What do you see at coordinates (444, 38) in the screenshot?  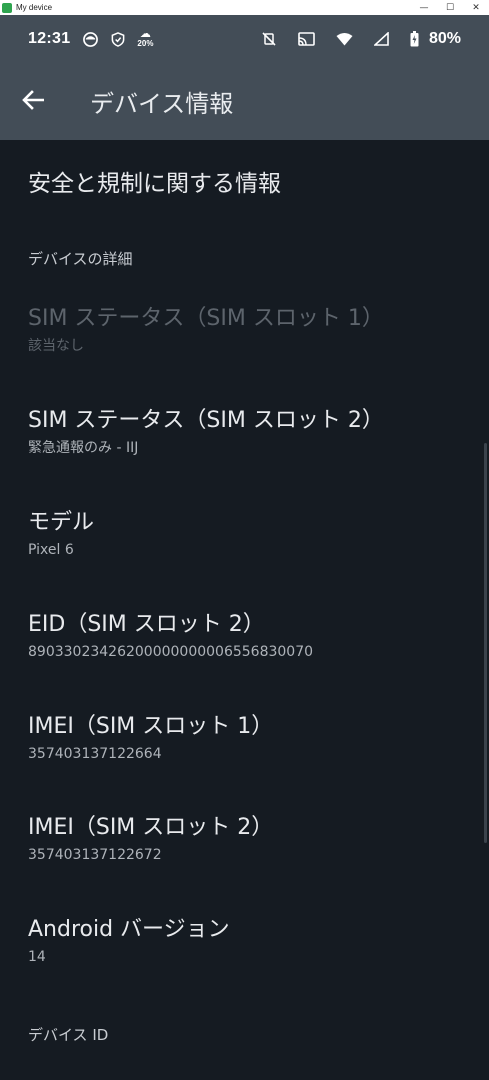 I see `battery-percent: 80%` at bounding box center [444, 38].